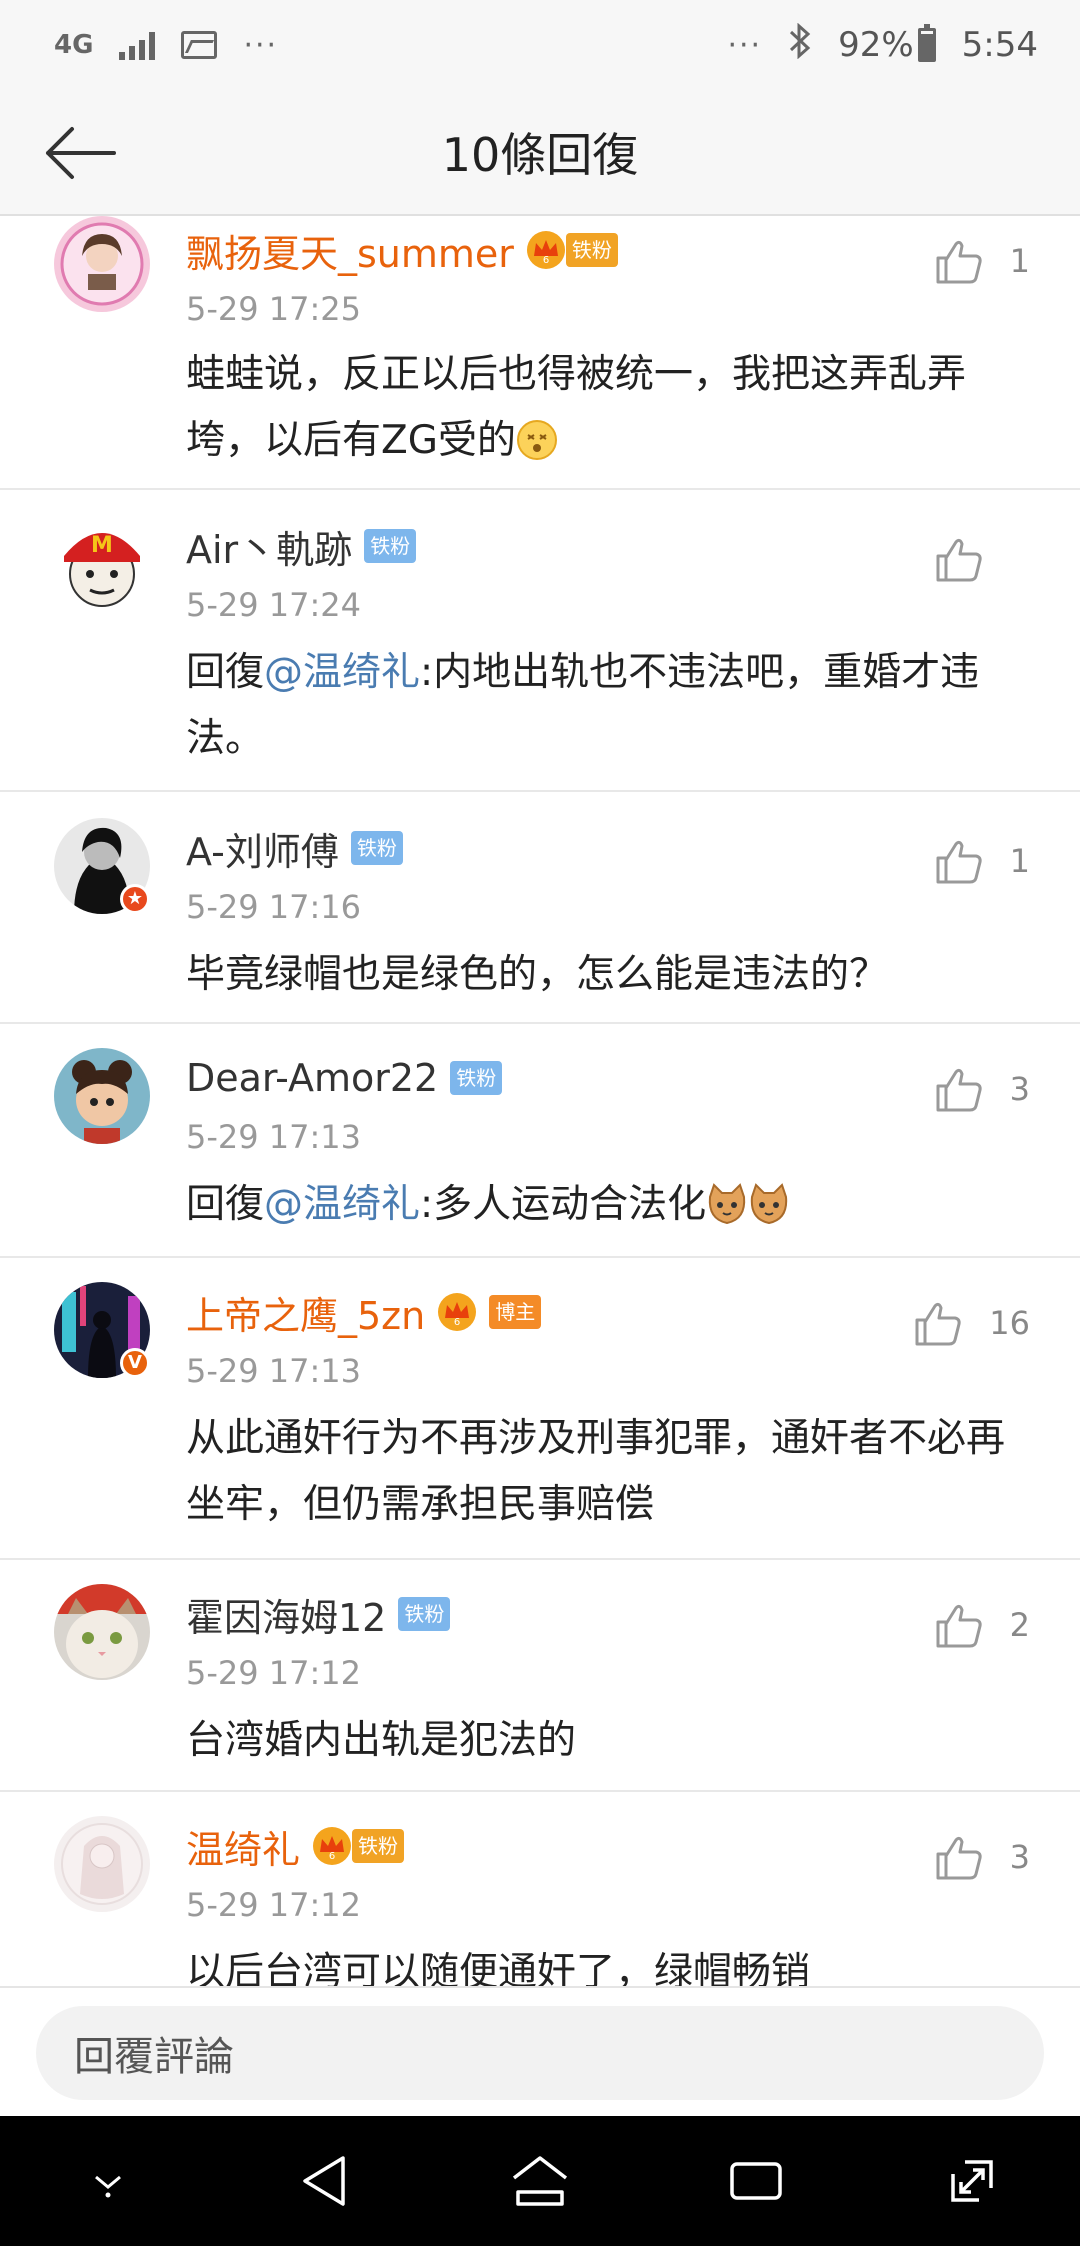 The width and height of the screenshot is (1080, 2246). Describe the element at coordinates (274, 907) in the screenshot. I see `comment-time: 5-29 17:16` at that location.